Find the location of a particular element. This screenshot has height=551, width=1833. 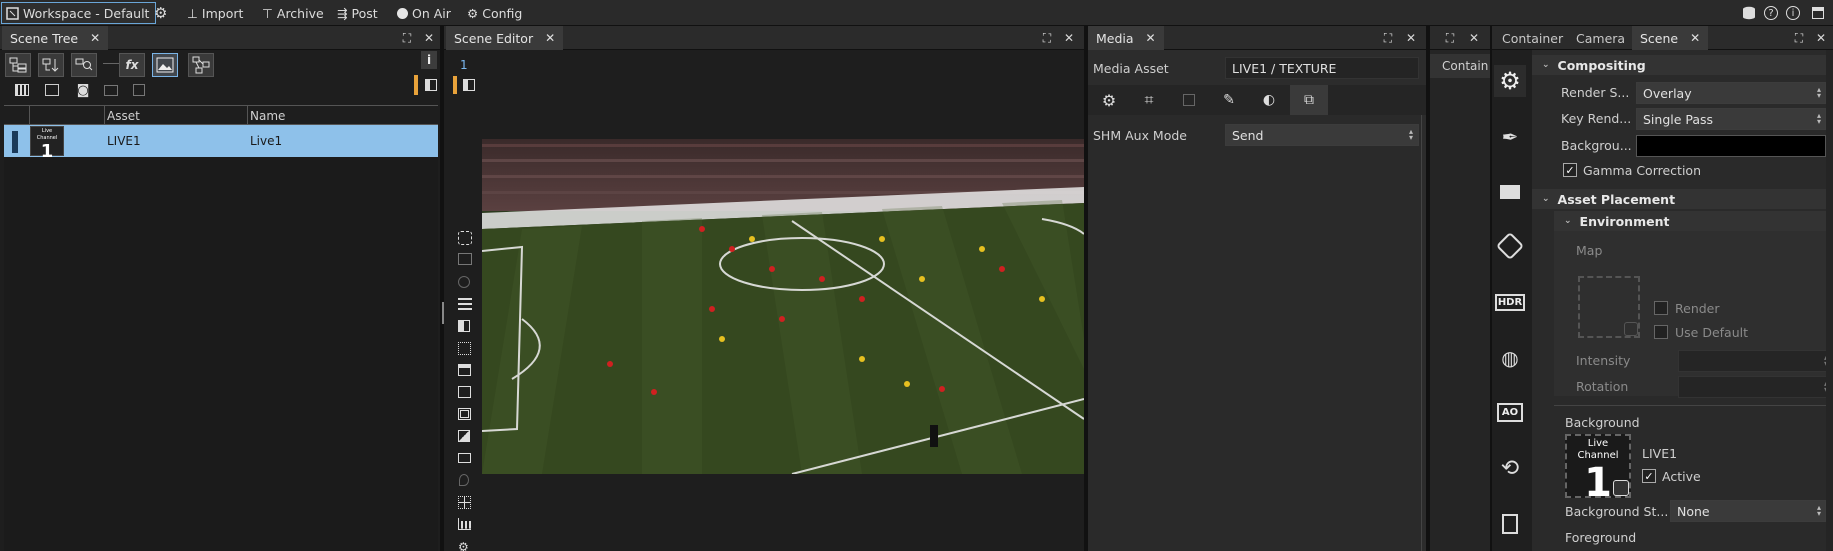

tab-scene-tree: Scene Tree ✕ is located at coordinates (55, 38).